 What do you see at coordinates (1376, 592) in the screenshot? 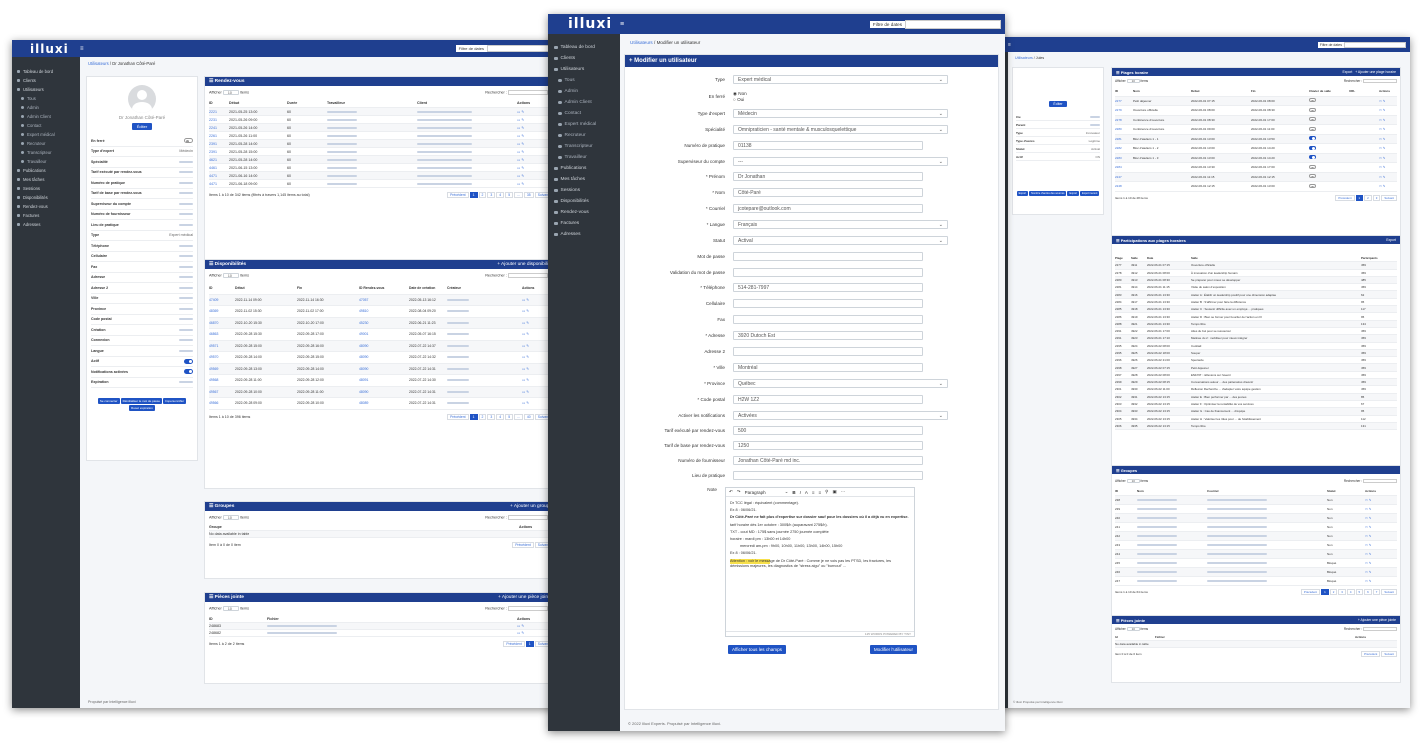
I see `pager-button: 7` at bounding box center [1376, 592].